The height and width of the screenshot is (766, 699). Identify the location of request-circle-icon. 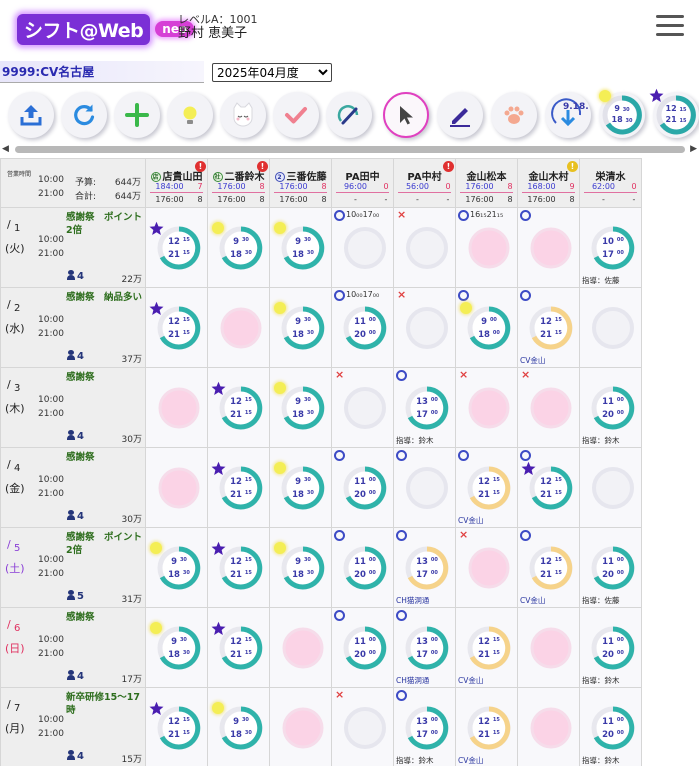
(339, 615).